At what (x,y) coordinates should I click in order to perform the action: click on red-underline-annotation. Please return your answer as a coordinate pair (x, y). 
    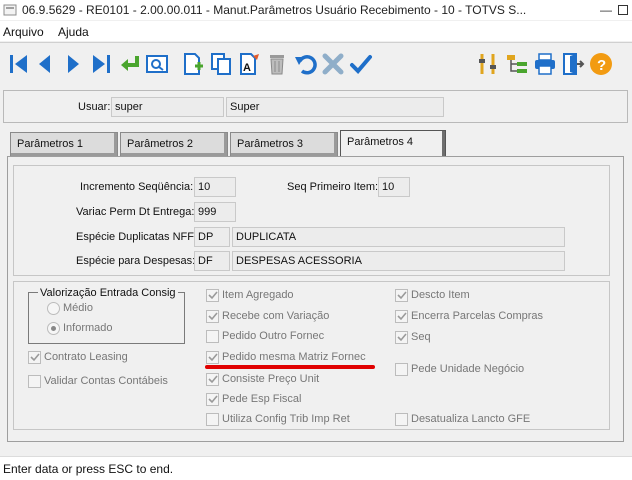
    Looking at the image, I should click on (290, 367).